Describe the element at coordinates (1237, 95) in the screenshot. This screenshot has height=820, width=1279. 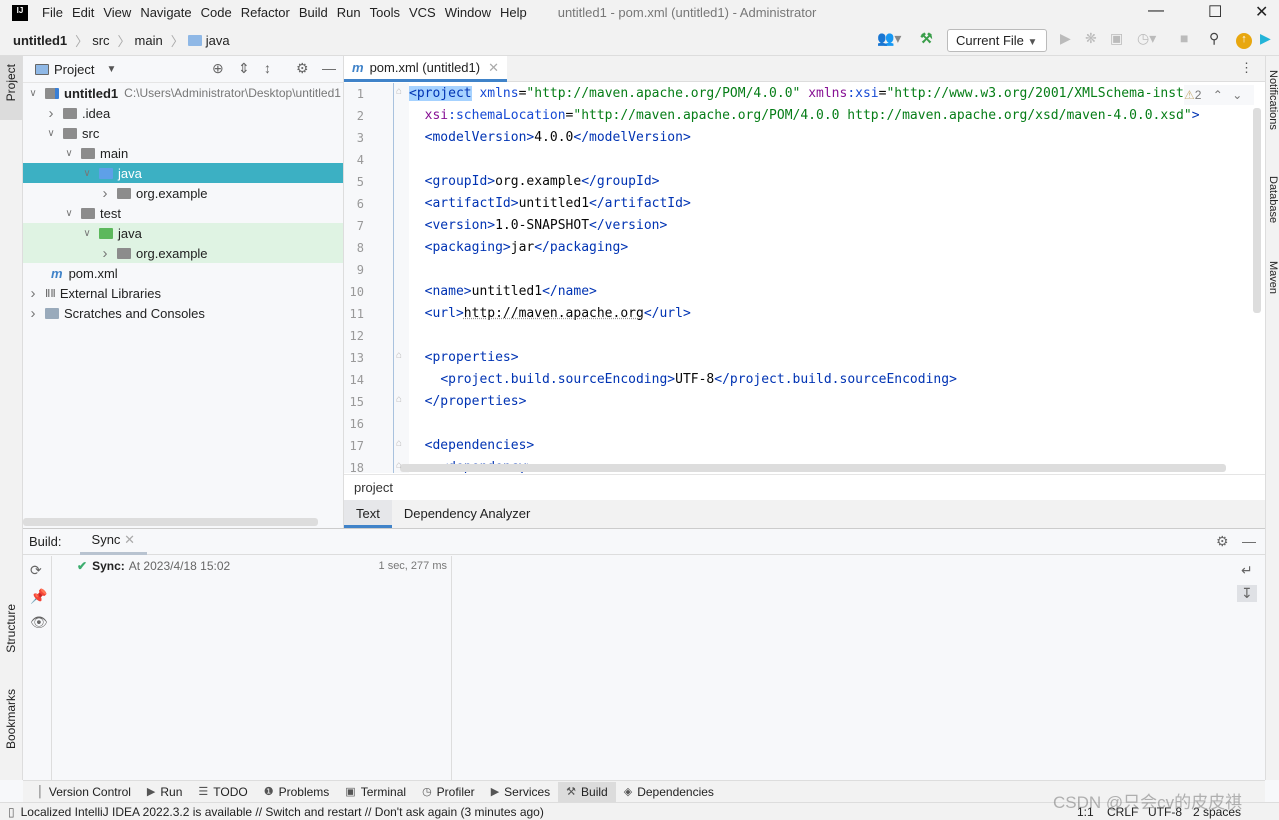
I see `next-highlight-icon: ⌄` at that location.